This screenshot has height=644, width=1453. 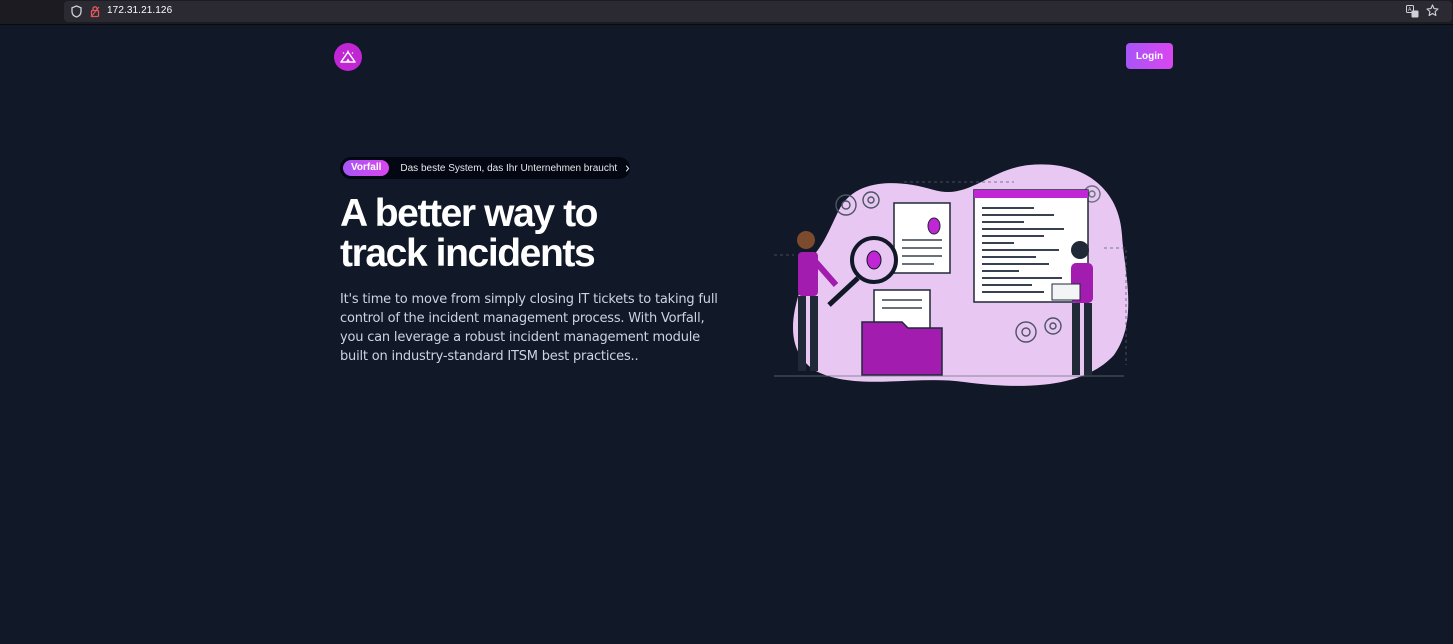 I want to click on browser-toolbar: 172.31.21.126 A, so click(x=726, y=12).